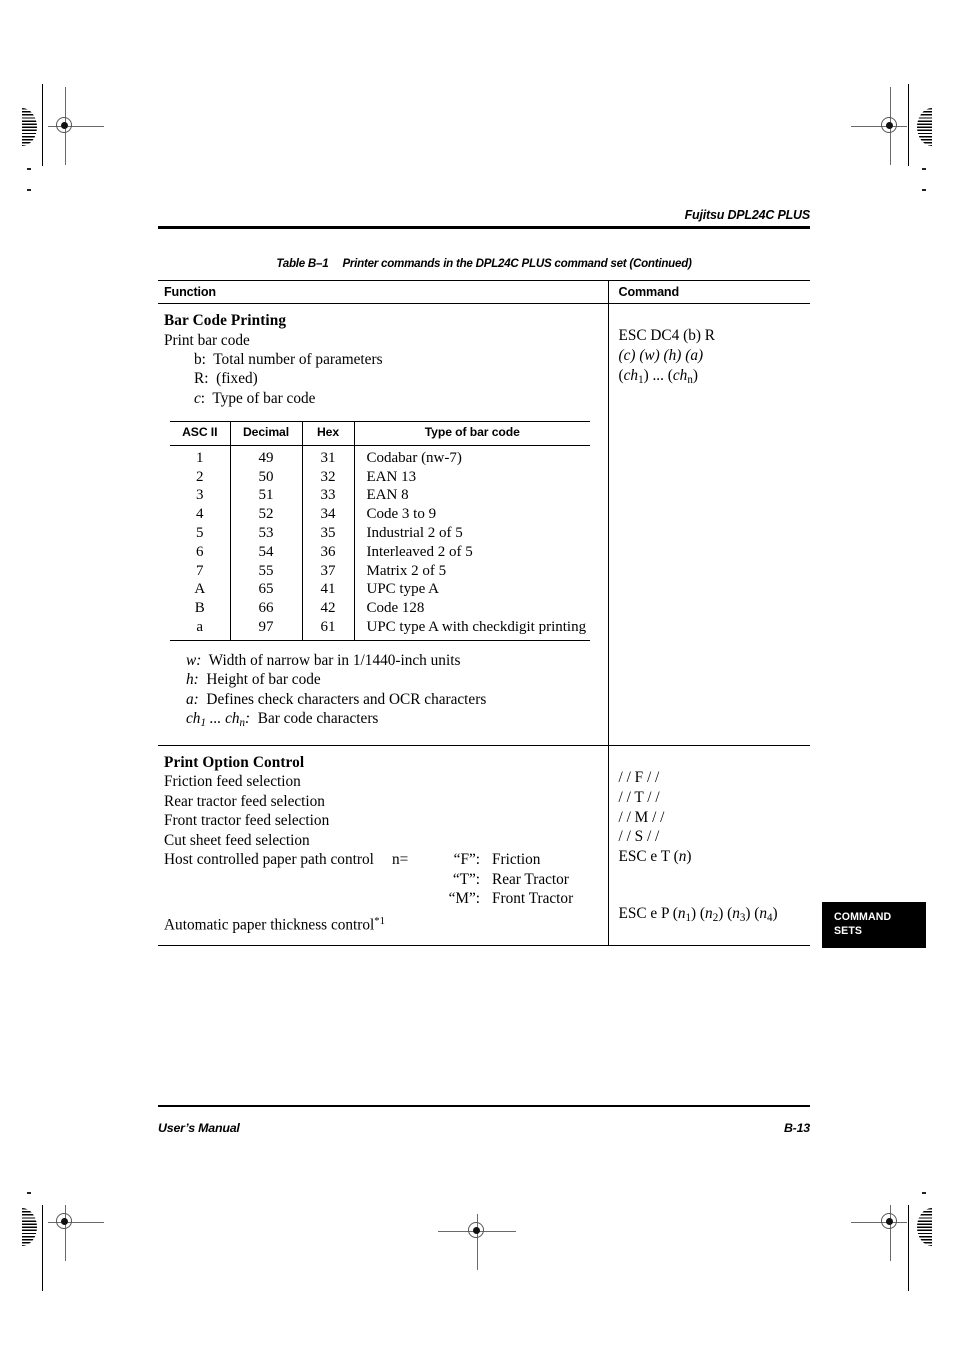 The image size is (954, 1351). Describe the element at coordinates (327, 456) in the screenshot. I see `bc-cell-hex: 31` at that location.